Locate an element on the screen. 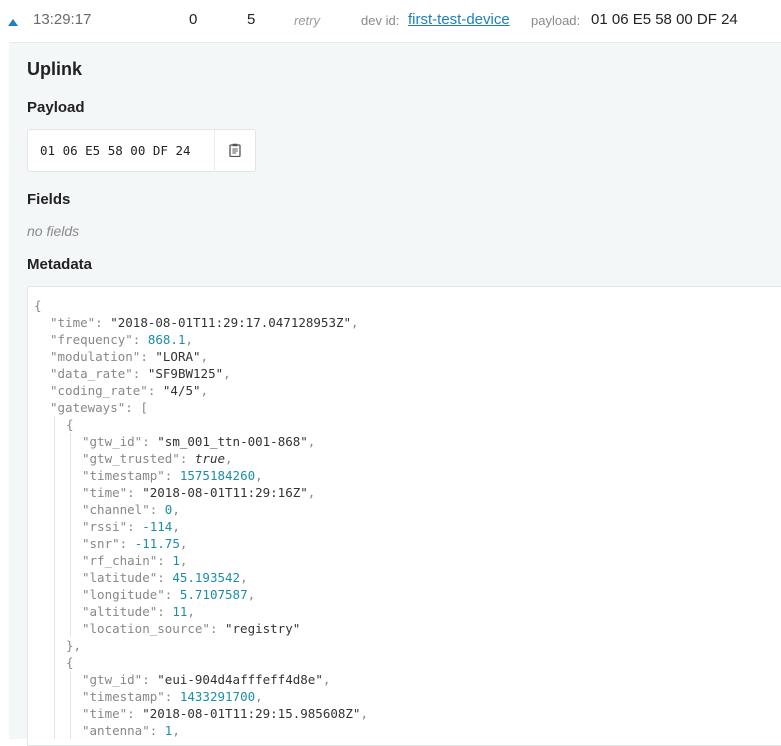 The width and height of the screenshot is (781, 746). json-line-text: "antenna": 1, is located at coordinates (131, 730).